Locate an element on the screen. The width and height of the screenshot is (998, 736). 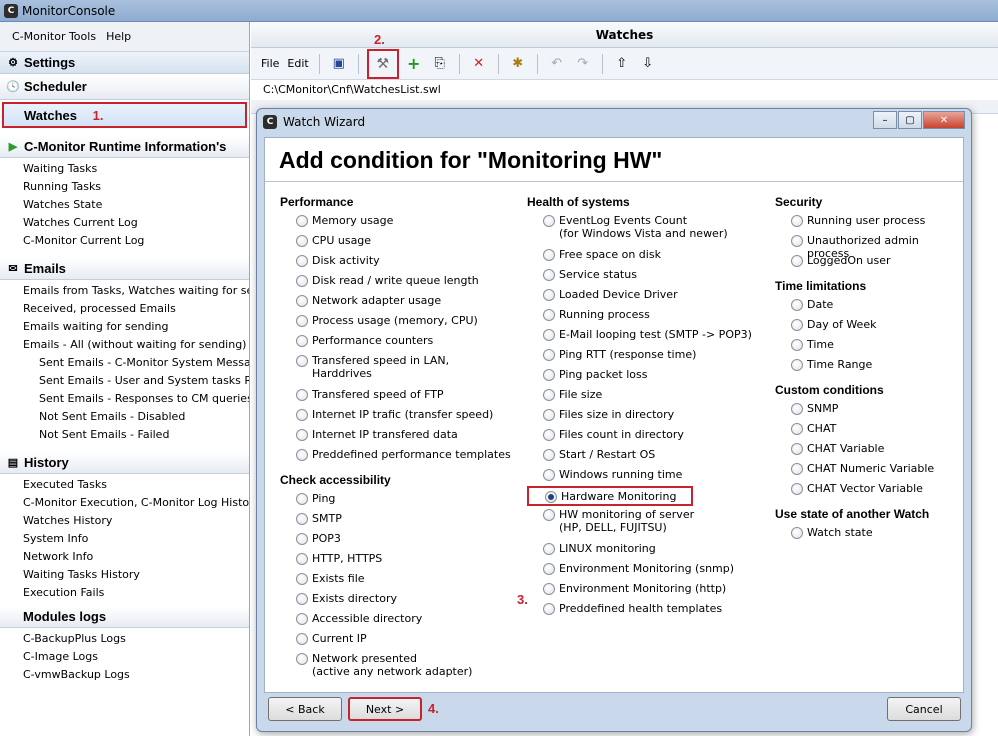
radio-option-performance-counters: Performance counters is located at coordinates (399, 342).